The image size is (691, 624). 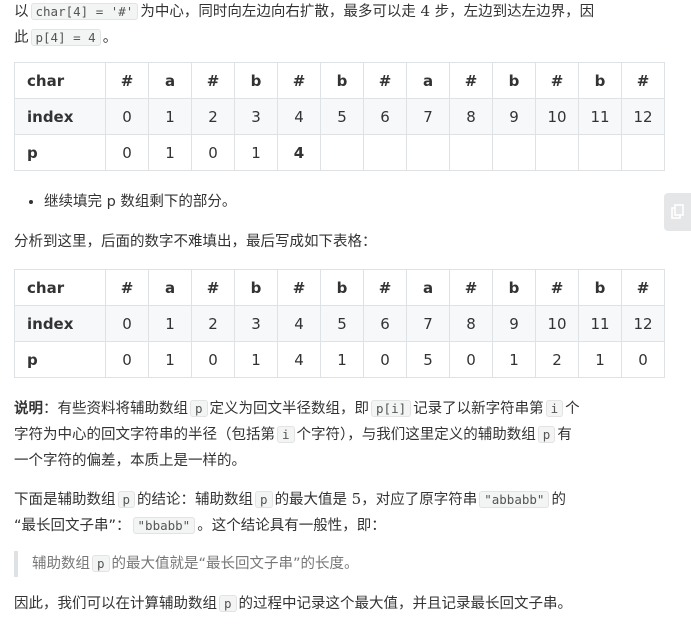 I want to click on bullet-list: 继续填完 p 数组剩下的部分。, so click(x=349, y=202).